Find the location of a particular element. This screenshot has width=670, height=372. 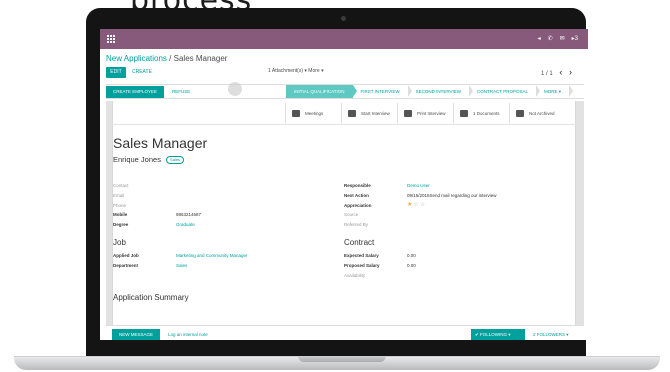

stage-initial-qualification: INITIAL QUALIFICATION is located at coordinates (321, 91).